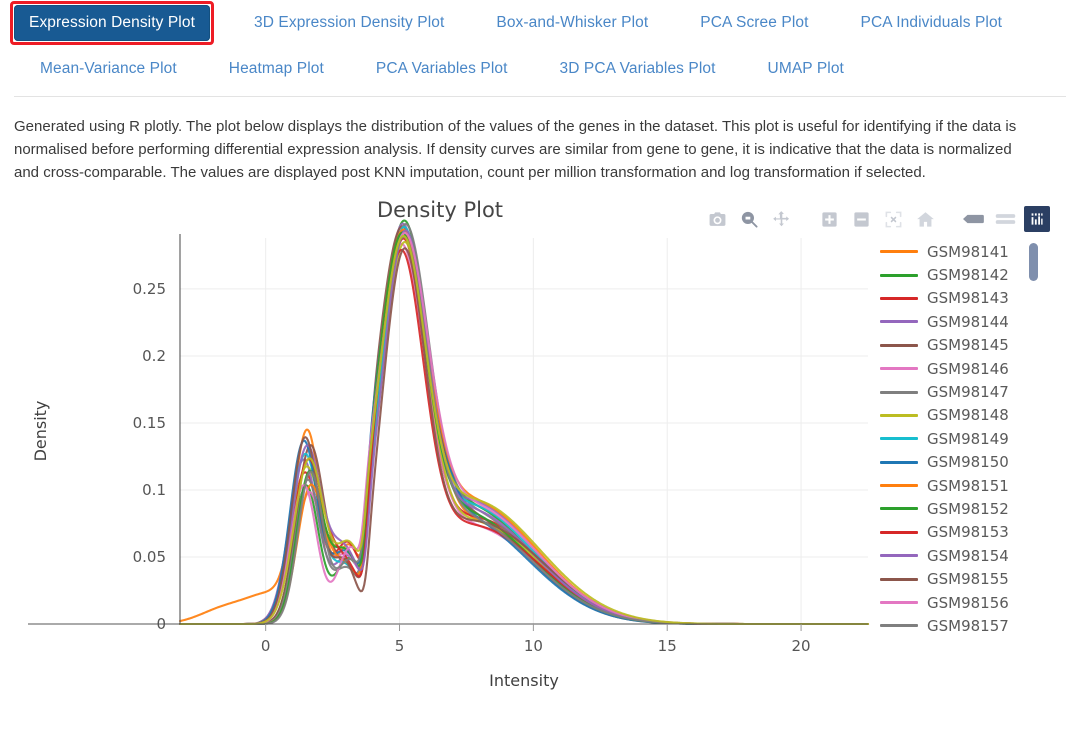 The image size is (1080, 747). Describe the element at coordinates (968, 532) in the screenshot. I see `legend-label: GSM98153` at that location.